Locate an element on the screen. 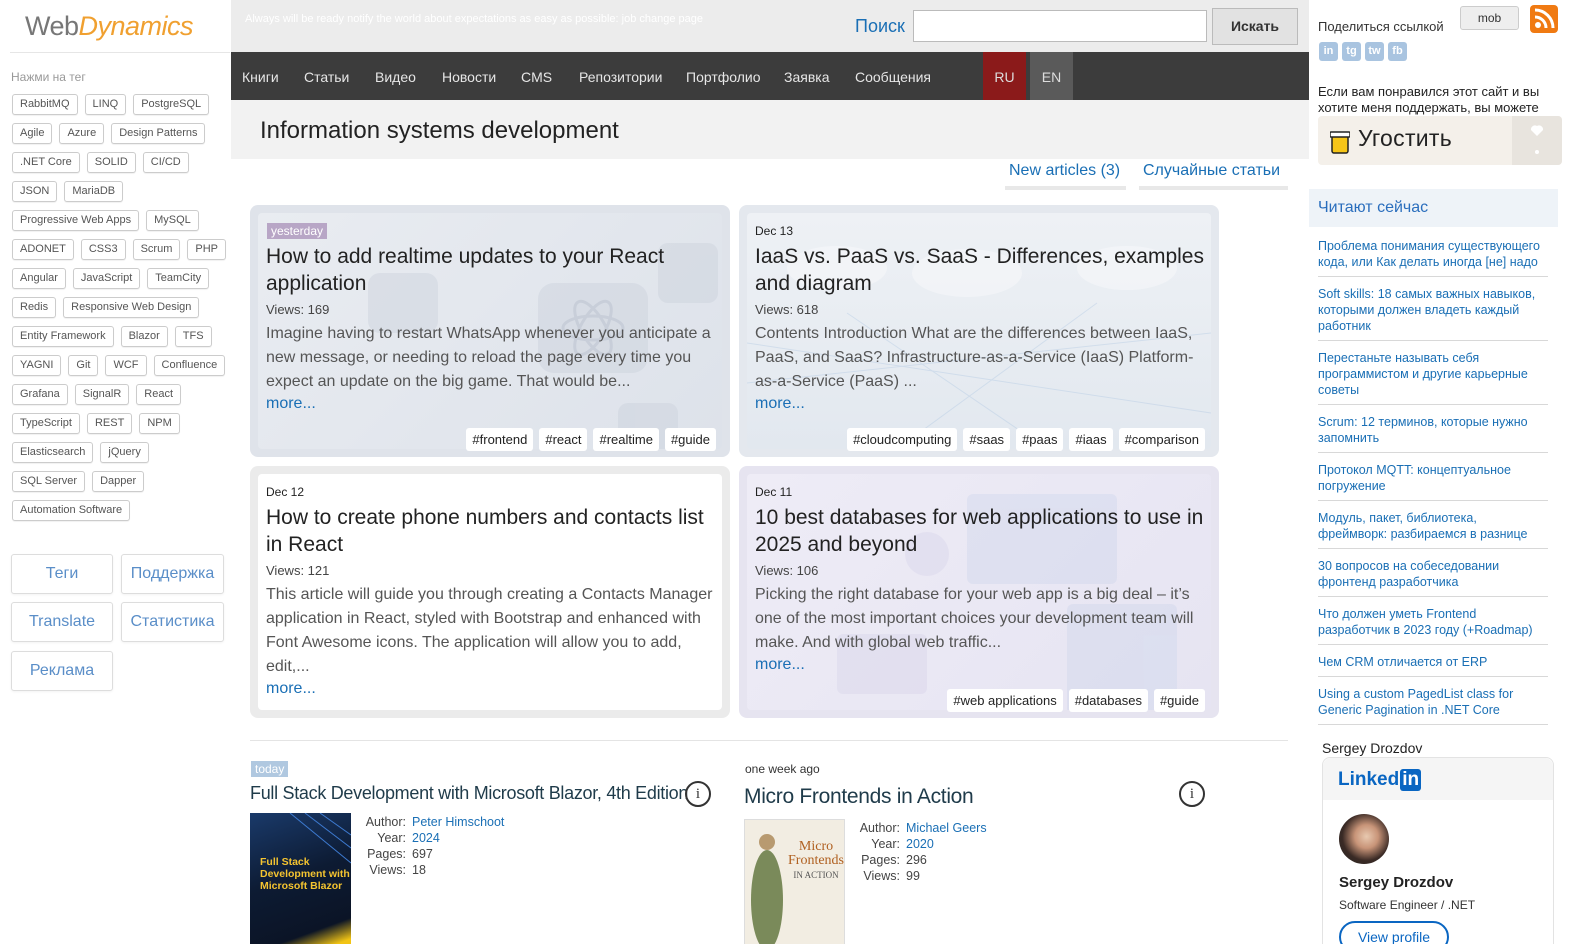 This screenshot has width=1571, height=944. tag-button: REST is located at coordinates (109, 423).